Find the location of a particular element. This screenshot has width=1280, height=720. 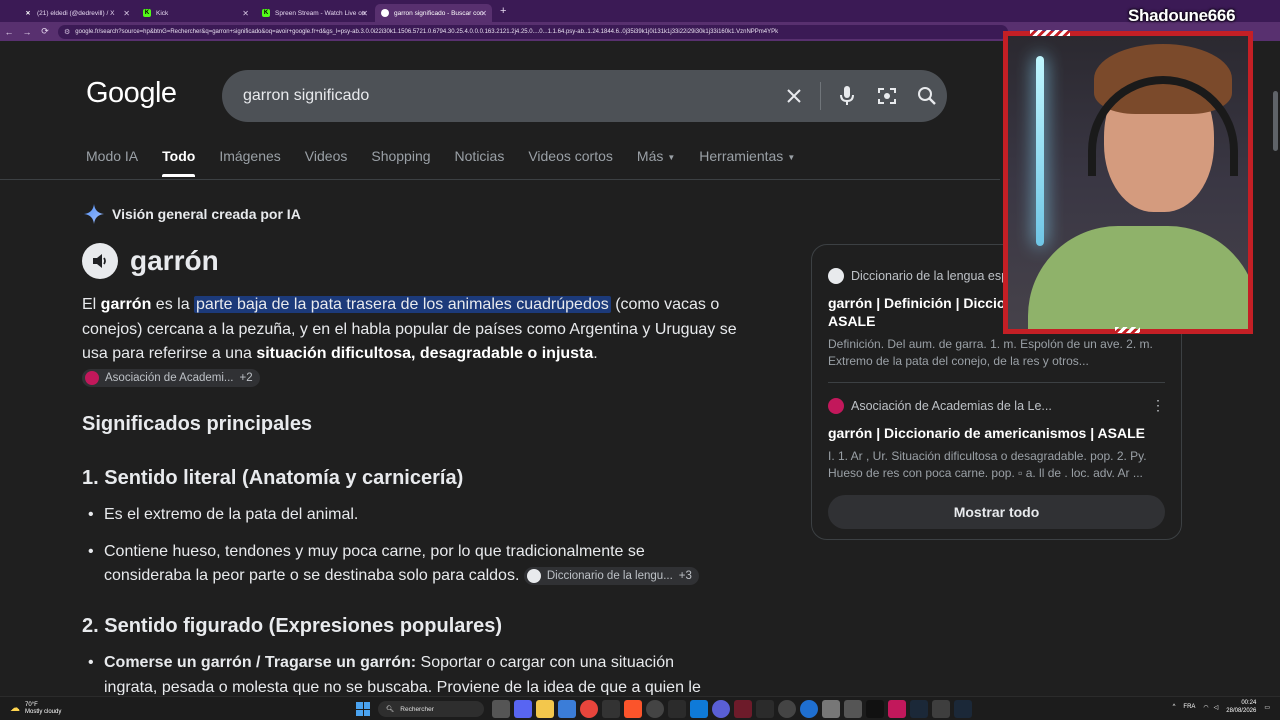

list-item: Es el extremo de la pata del animal. is located at coordinates (406, 515).